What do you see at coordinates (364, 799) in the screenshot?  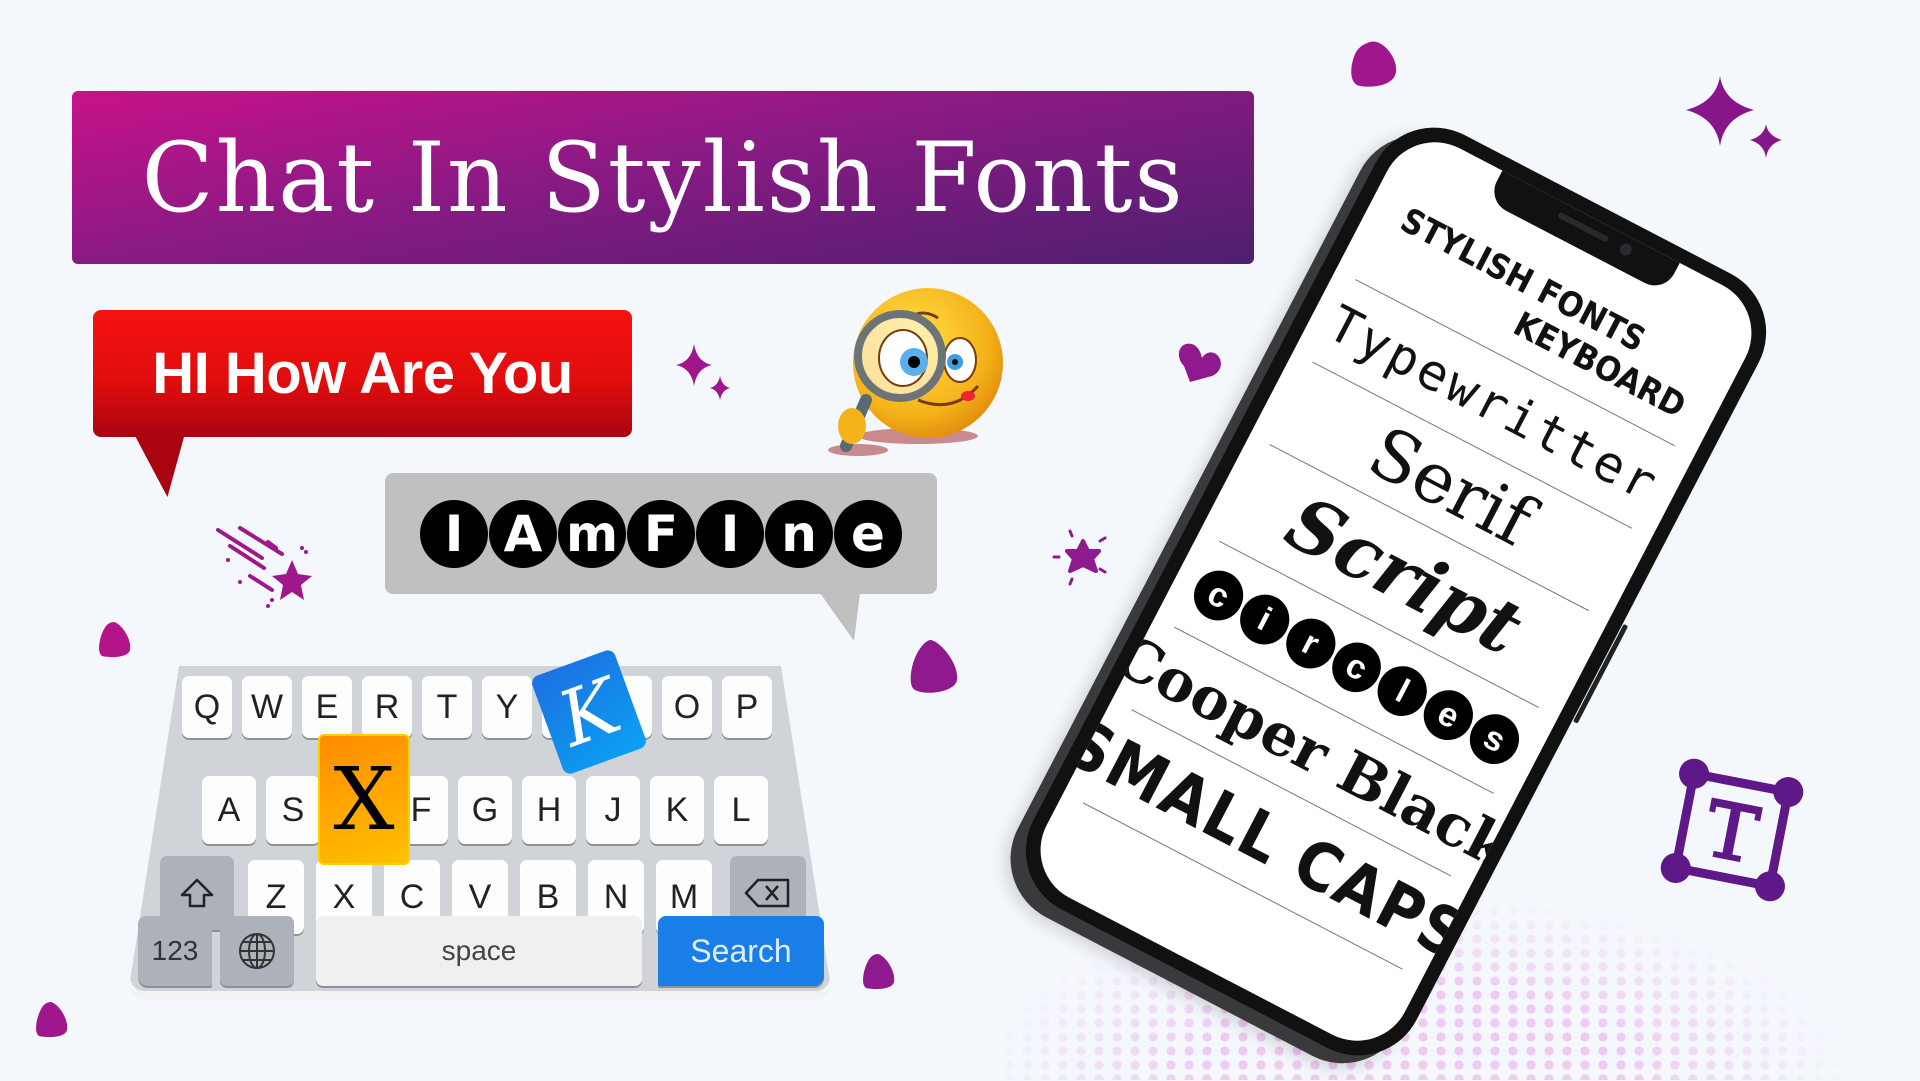 I see `x-app-badge: X` at bounding box center [364, 799].